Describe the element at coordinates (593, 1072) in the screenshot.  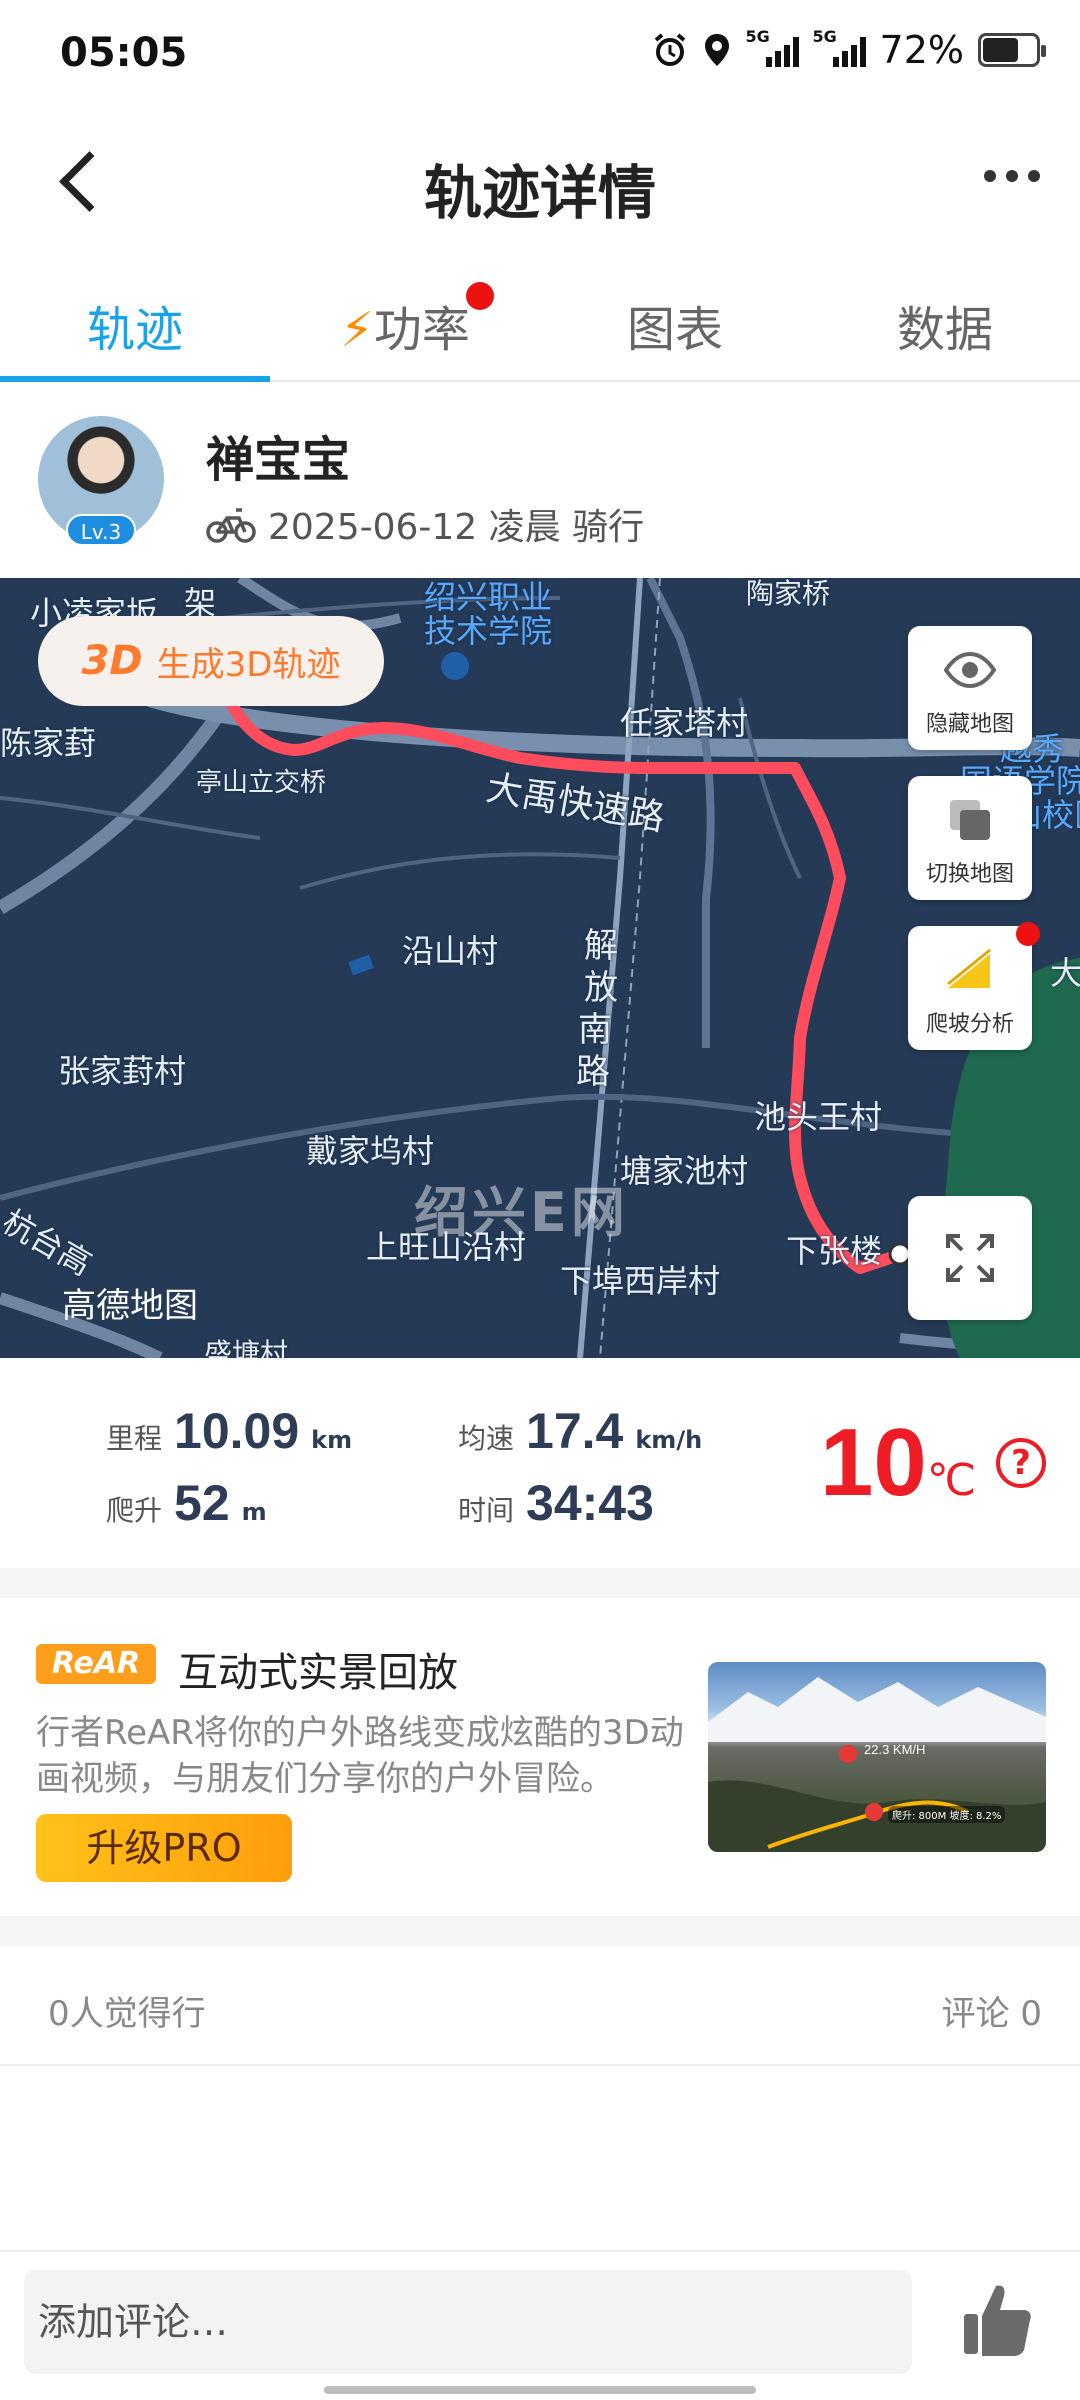
I see `map-label: 路` at that location.